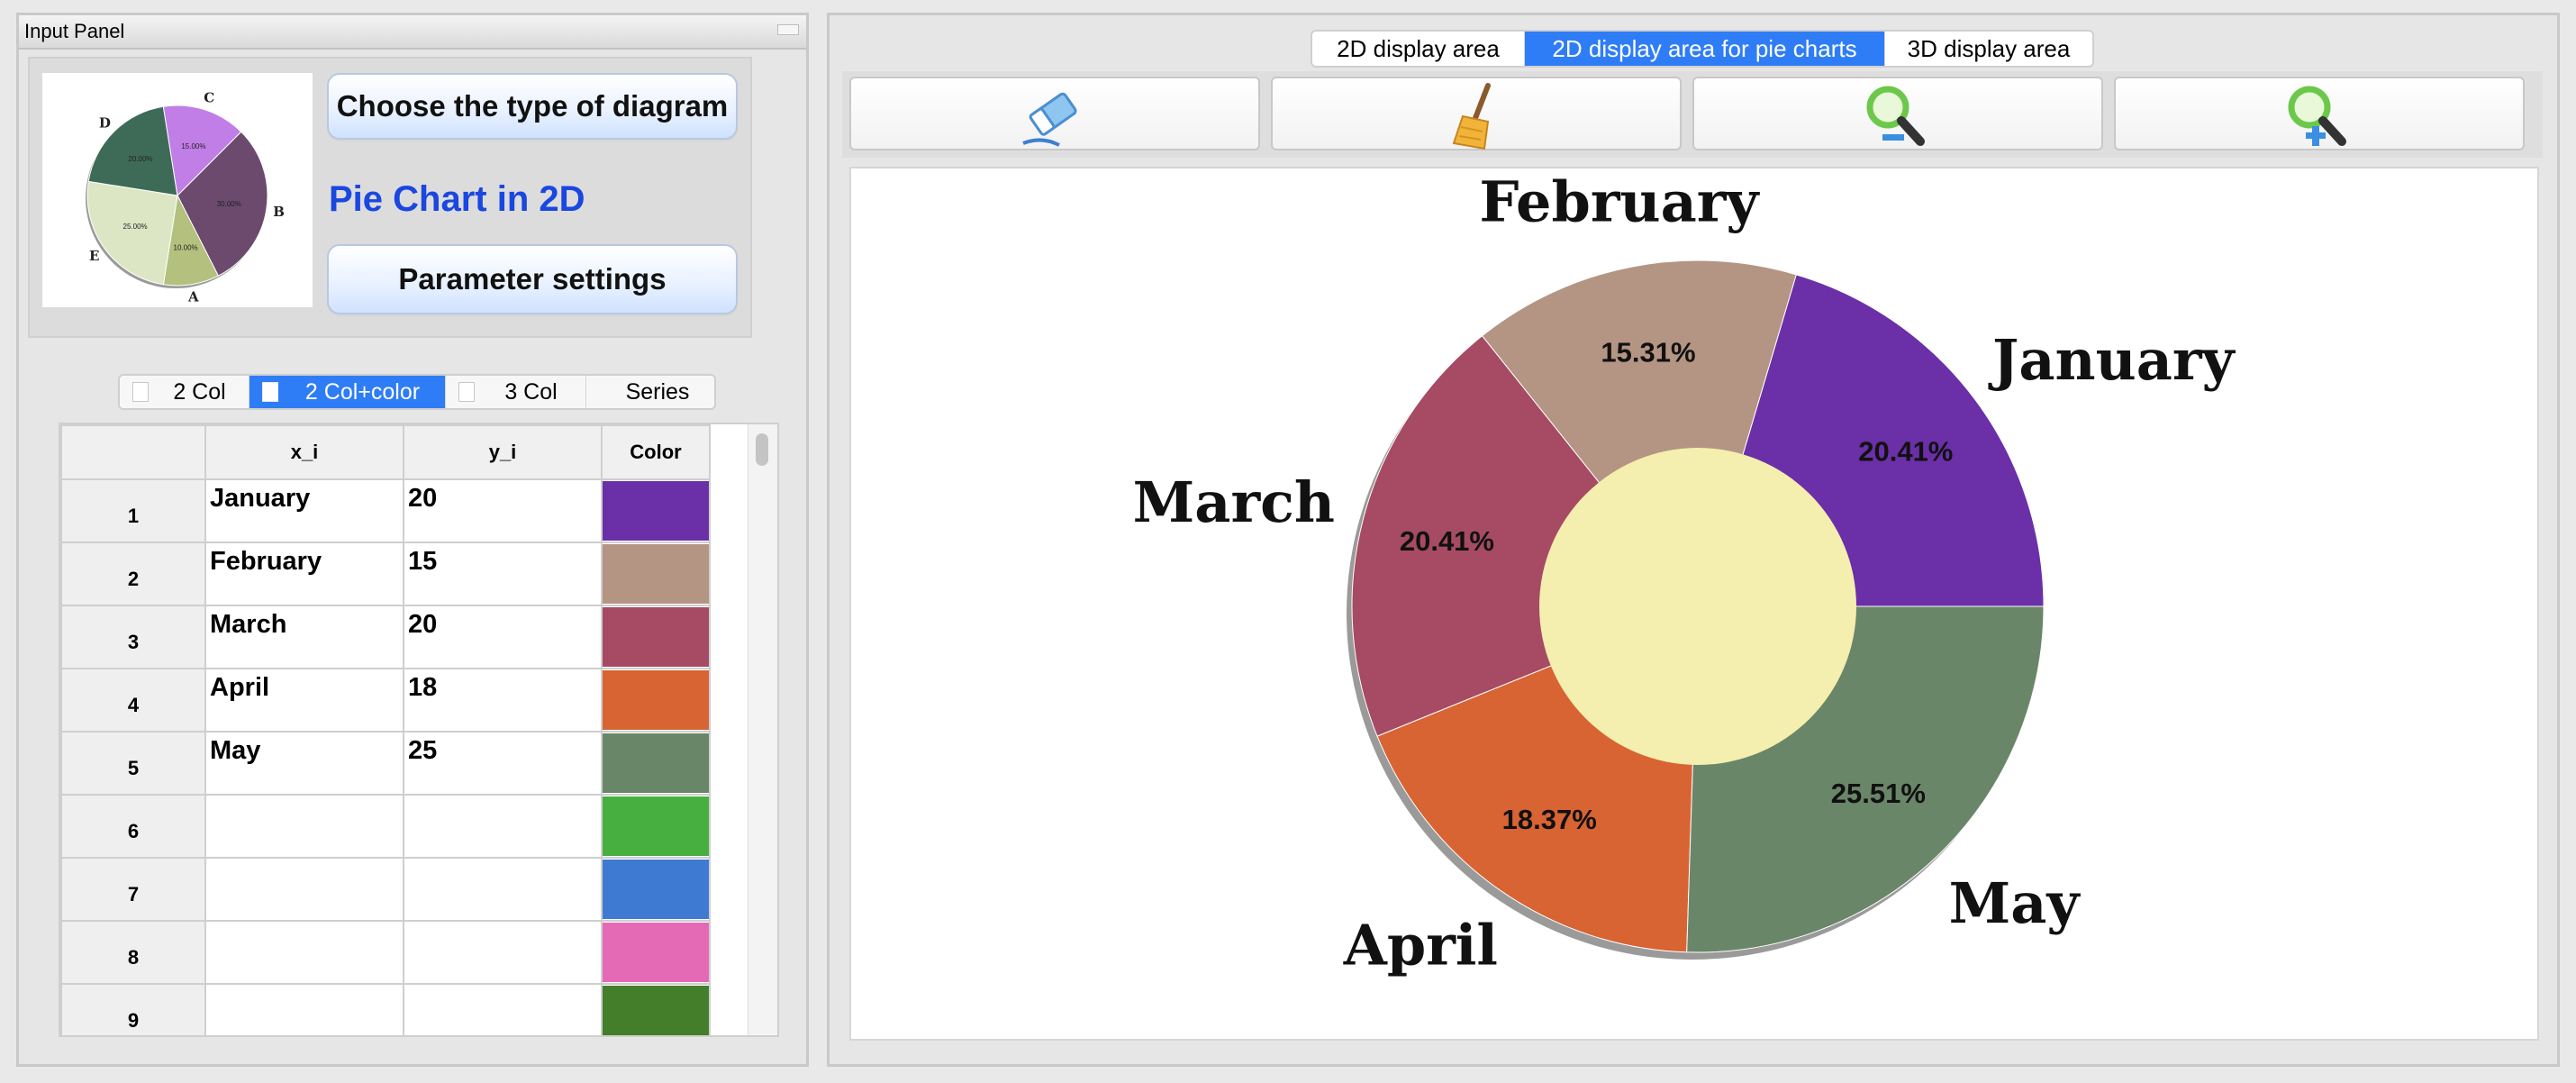 The width and height of the screenshot is (2576, 1083). I want to click on choose-diagram-button: Choose the type of diagram, so click(532, 106).